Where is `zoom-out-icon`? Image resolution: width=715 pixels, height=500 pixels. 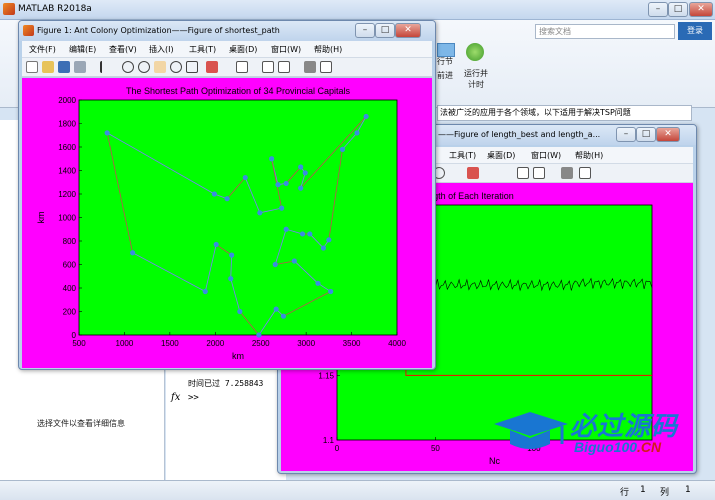 zoom-out-icon is located at coordinates (144, 67).